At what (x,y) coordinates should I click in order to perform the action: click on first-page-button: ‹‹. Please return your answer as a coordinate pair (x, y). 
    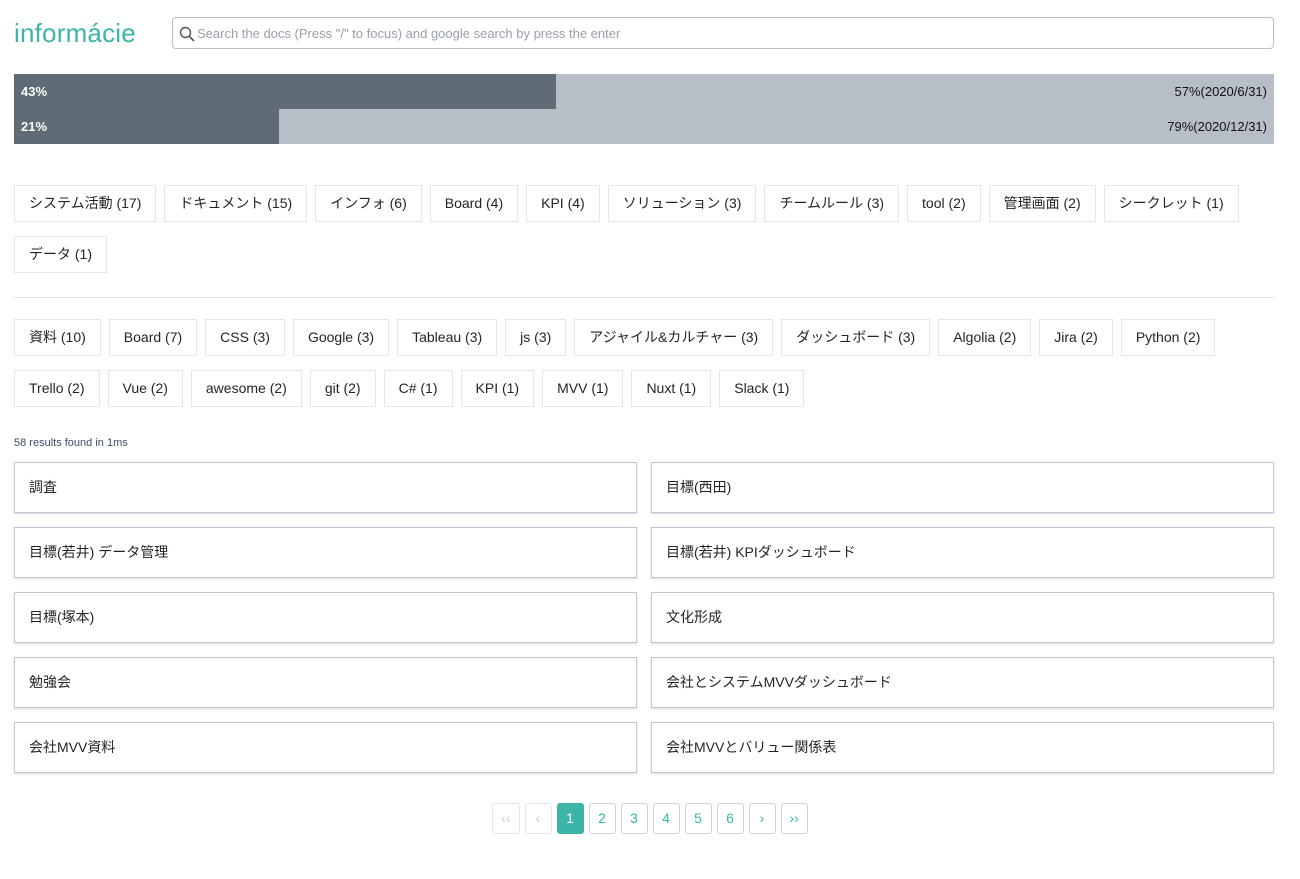
    Looking at the image, I should click on (506, 818).